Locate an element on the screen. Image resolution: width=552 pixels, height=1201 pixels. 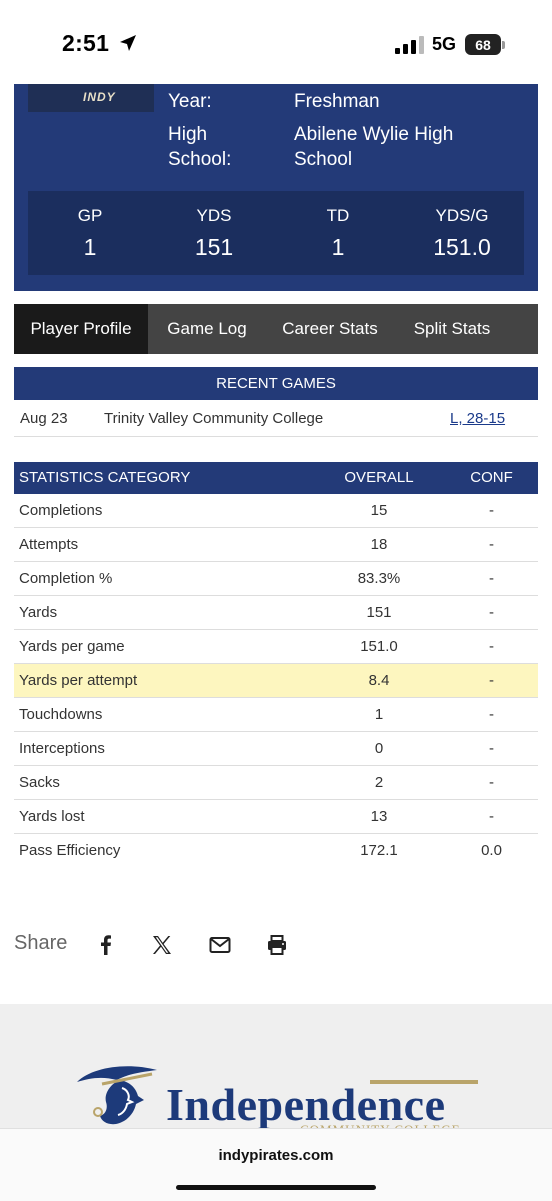
table-row: Touchdowns 1 - is located at coordinates (276, 715).